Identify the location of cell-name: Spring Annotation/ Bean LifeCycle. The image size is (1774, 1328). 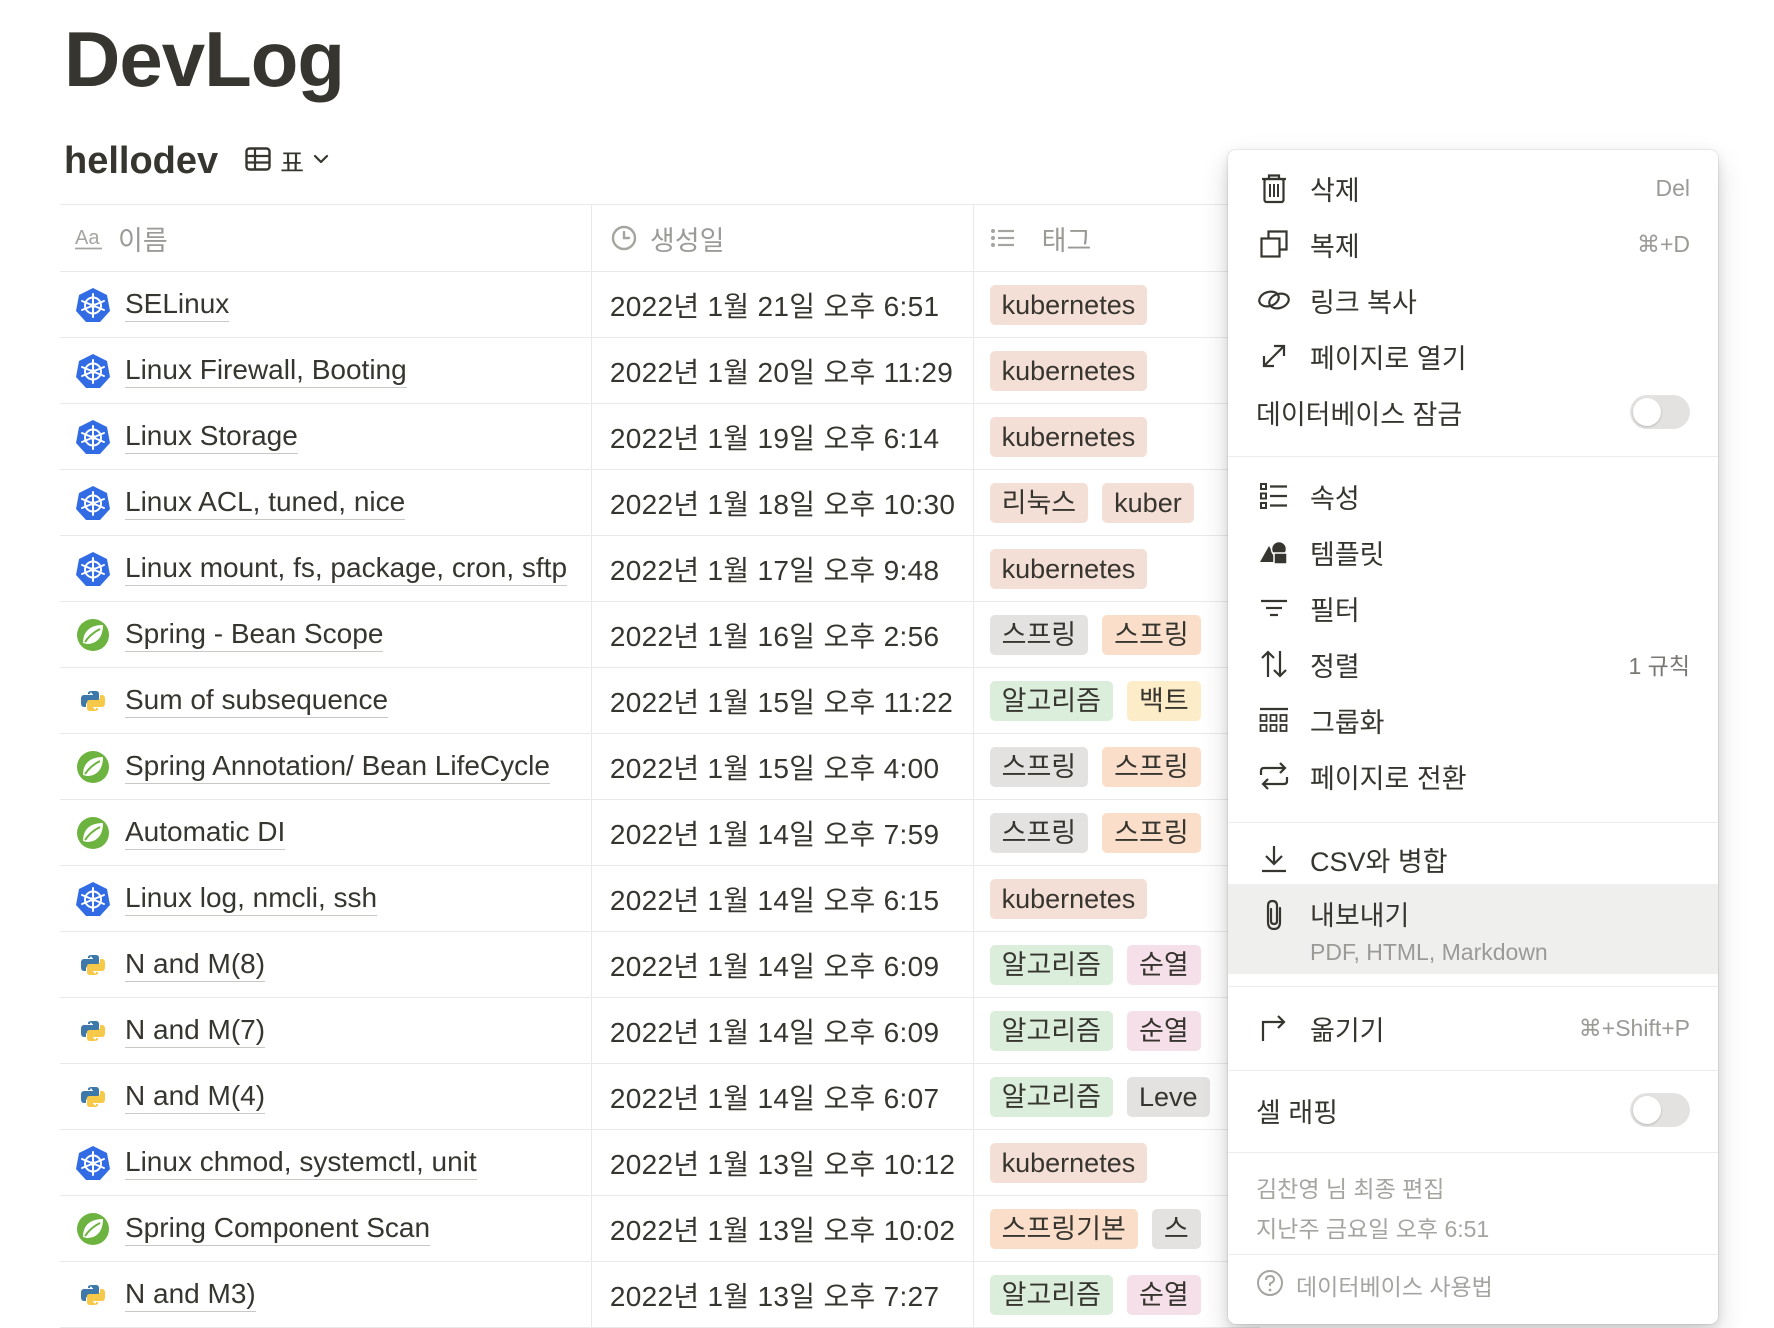
(326, 766).